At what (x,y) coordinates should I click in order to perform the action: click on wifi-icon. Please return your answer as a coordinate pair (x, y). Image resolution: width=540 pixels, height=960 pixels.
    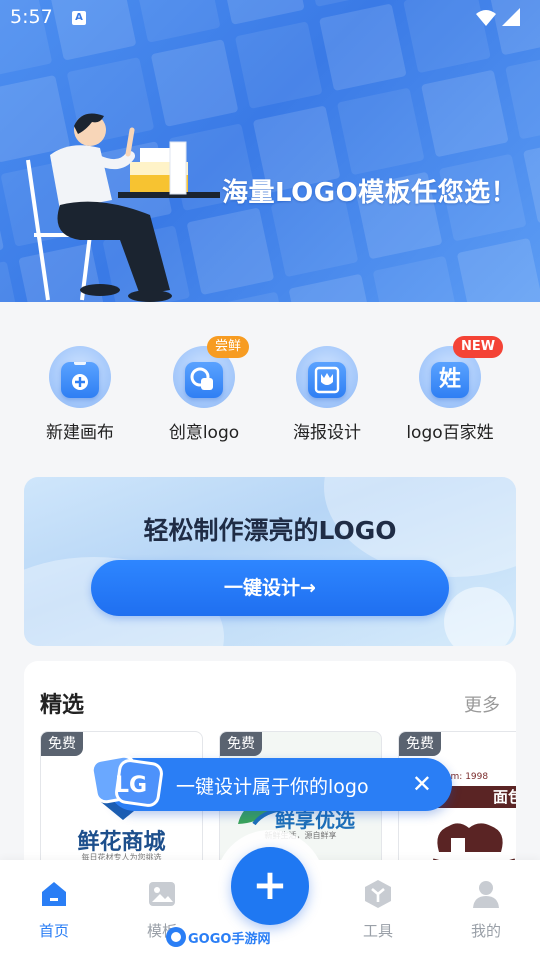
    Looking at the image, I should click on (486, 18).